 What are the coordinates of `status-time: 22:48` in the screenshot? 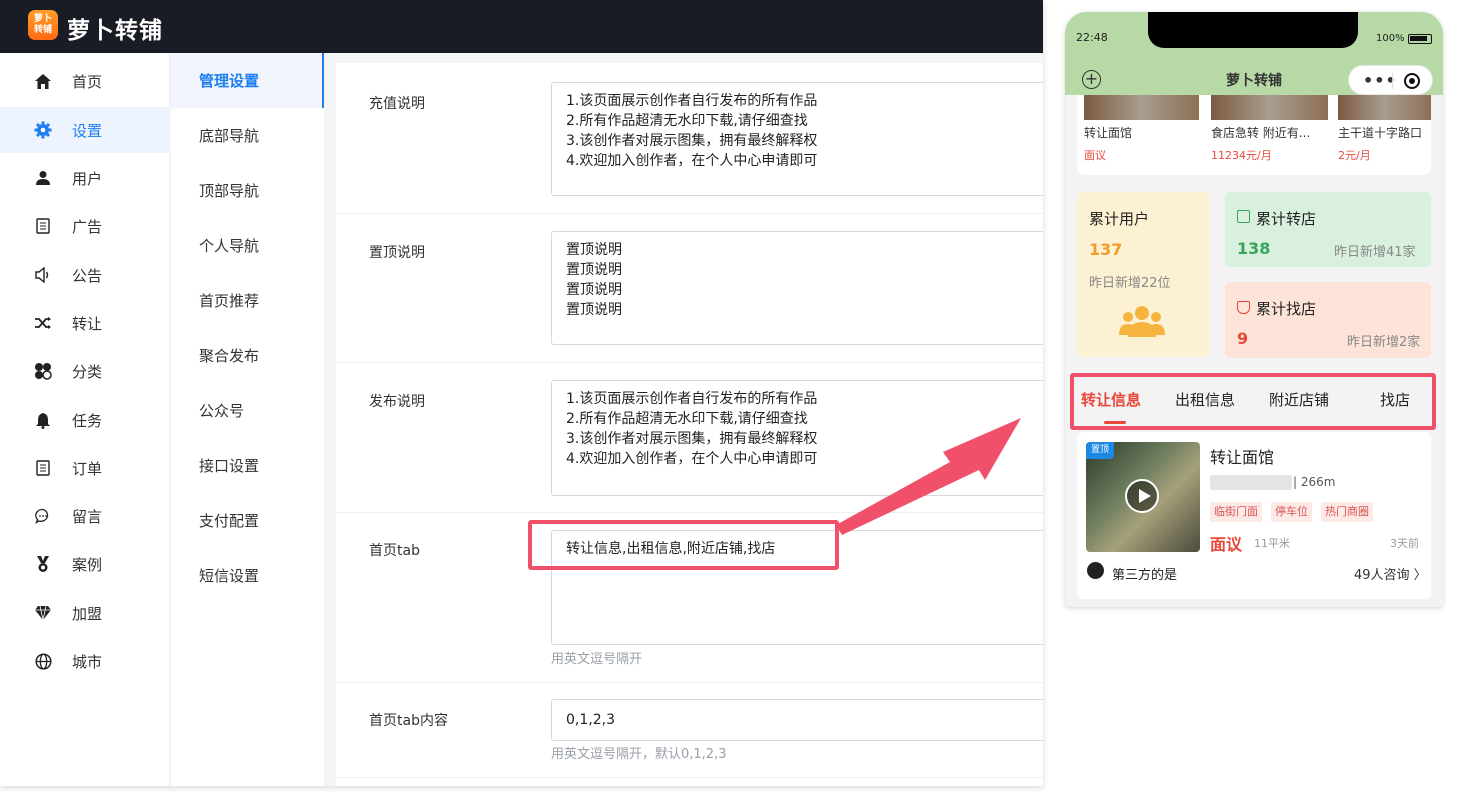 It's located at (1092, 37).